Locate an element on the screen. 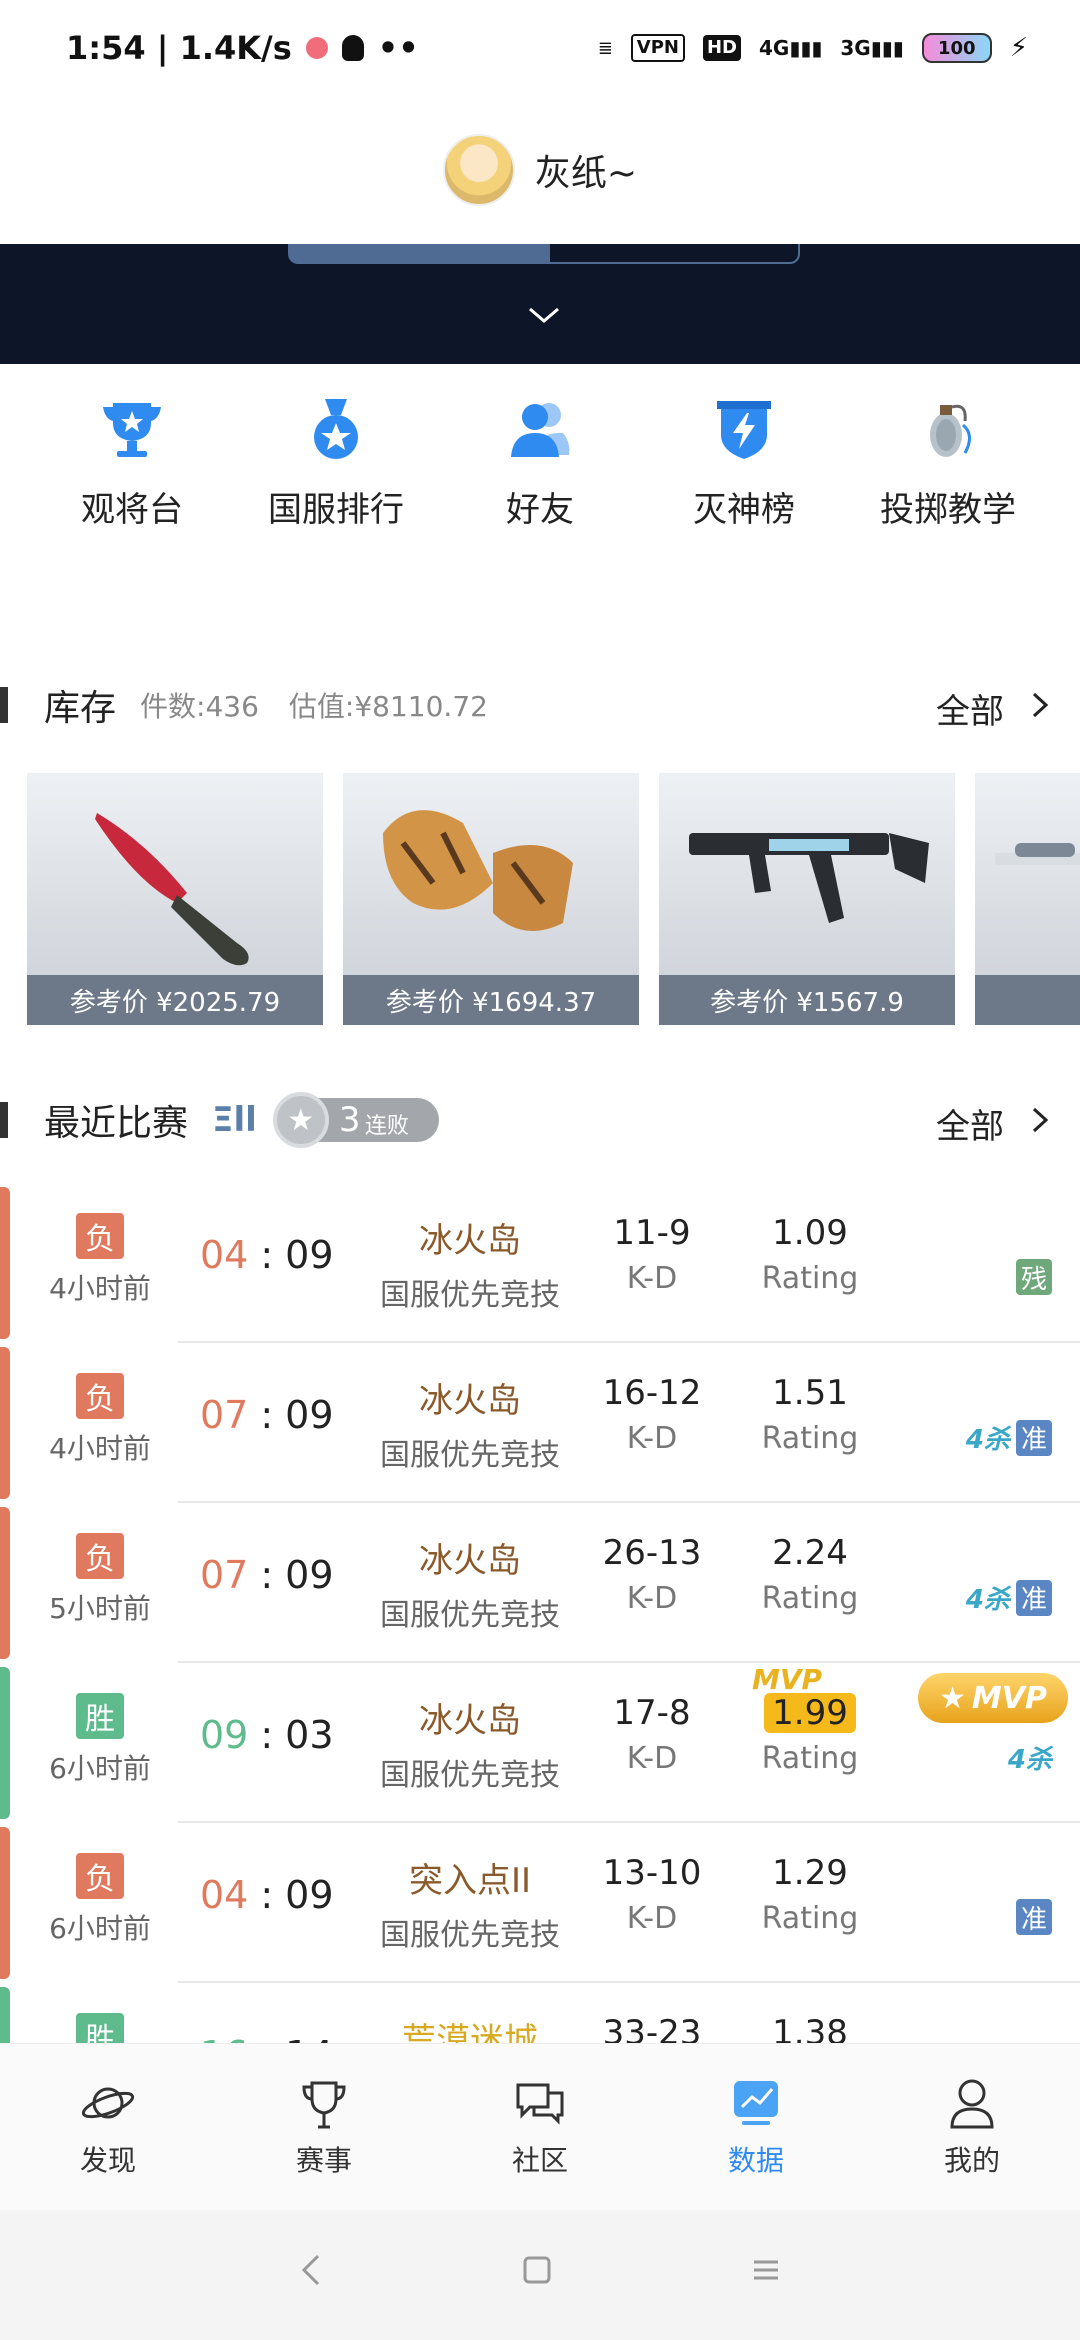  inventory-all-button: 全部 is located at coordinates (993, 708).